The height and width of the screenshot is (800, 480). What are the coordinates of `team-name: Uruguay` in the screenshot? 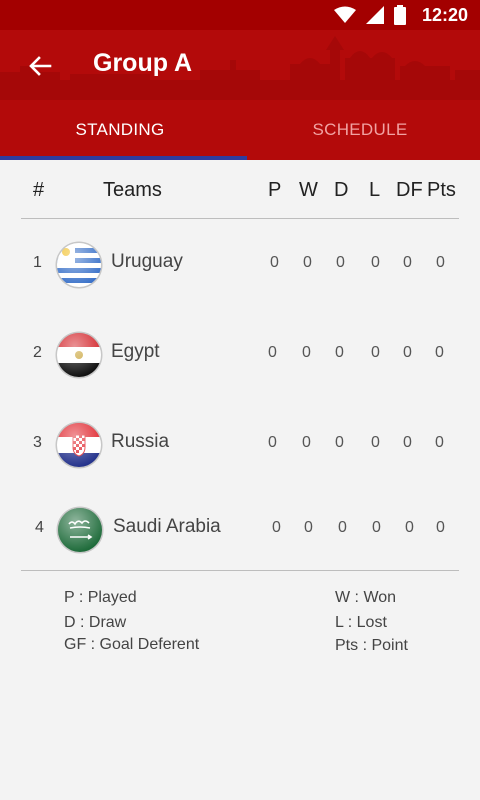 It's located at (147, 261).